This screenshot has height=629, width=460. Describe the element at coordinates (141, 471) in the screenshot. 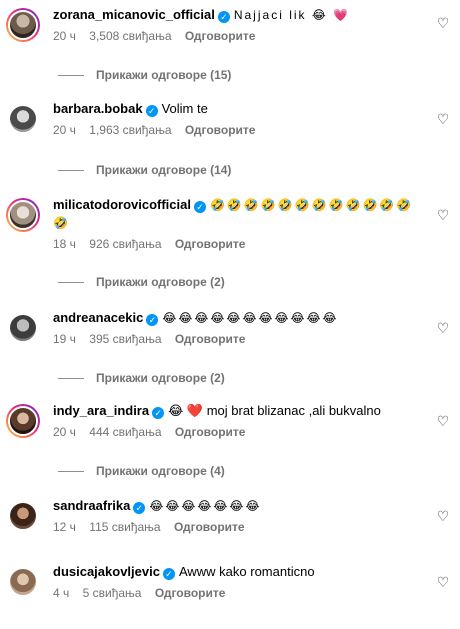

I see `view-replies-button: Прикажи одговоре (4)` at that location.